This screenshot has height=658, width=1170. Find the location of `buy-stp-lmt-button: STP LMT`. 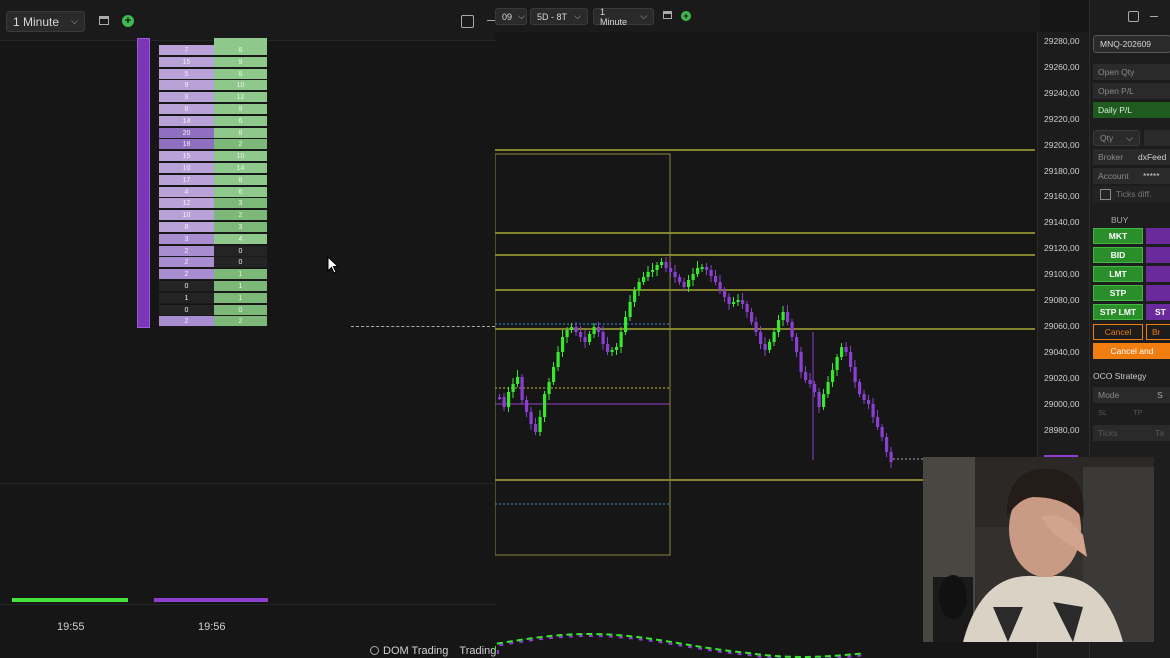

buy-stp-lmt-button: STP LMT is located at coordinates (1118, 312).